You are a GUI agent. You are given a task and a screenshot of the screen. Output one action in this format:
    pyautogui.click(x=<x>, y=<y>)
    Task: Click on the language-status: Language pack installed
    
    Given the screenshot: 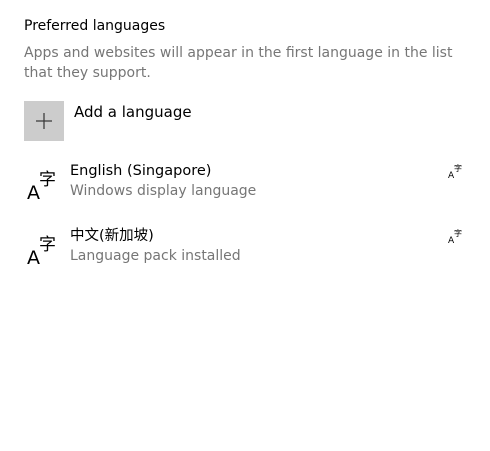 What is the action you would take?
    pyautogui.click(x=155, y=256)
    